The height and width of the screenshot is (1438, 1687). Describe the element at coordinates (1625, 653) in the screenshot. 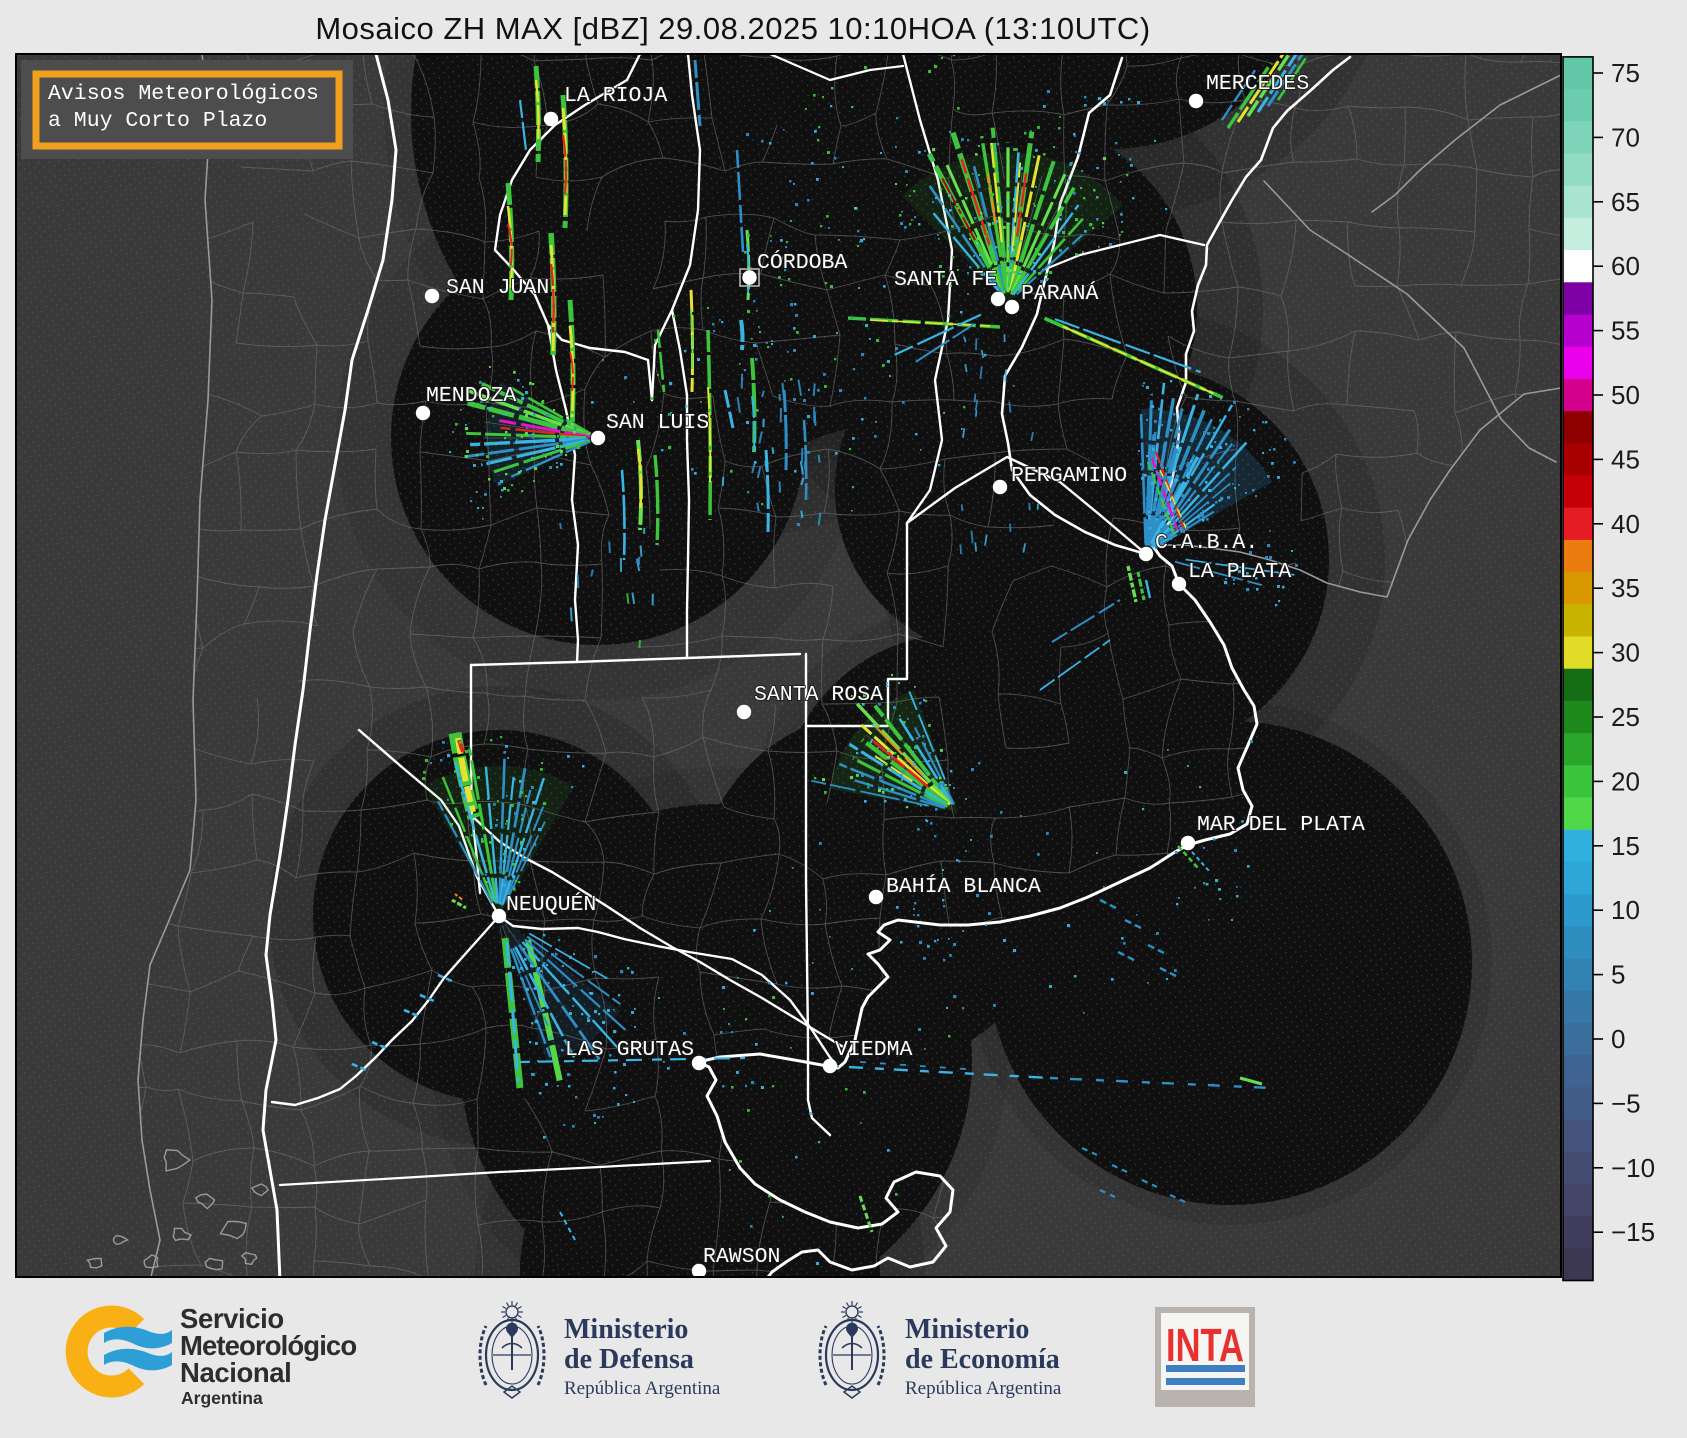

I see `svg-text: 30` at that location.